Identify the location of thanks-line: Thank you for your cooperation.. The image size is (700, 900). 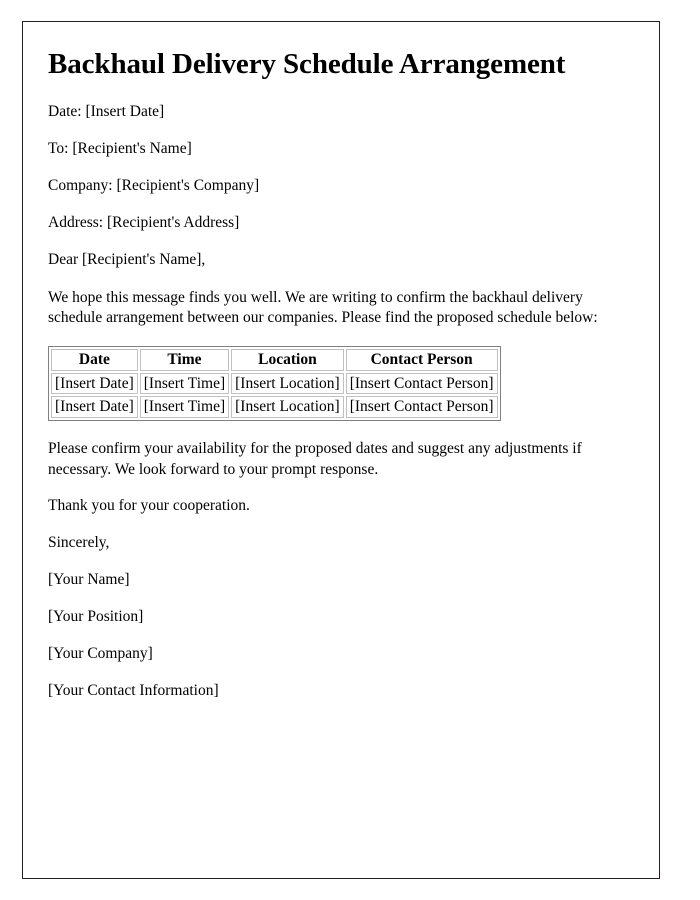
(149, 506).